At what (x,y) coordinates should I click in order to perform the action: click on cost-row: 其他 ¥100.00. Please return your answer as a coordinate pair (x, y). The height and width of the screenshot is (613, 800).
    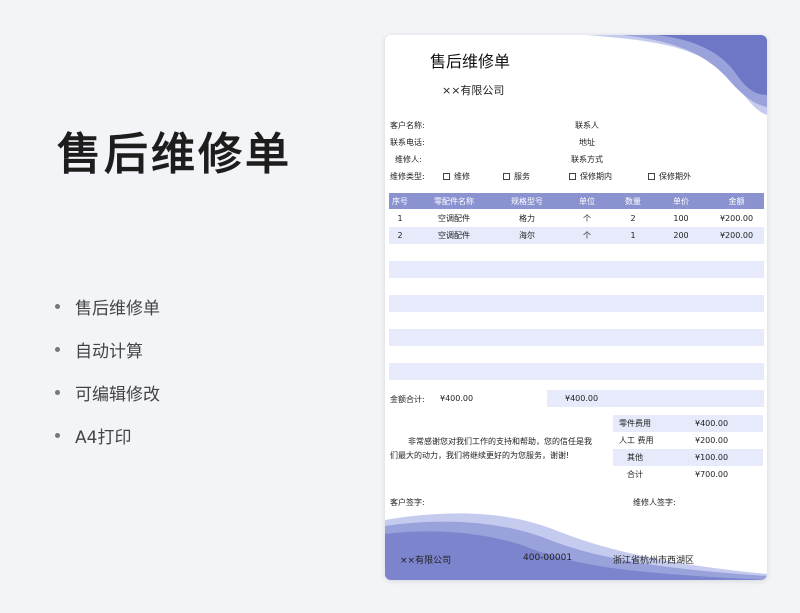
    Looking at the image, I should click on (688, 457).